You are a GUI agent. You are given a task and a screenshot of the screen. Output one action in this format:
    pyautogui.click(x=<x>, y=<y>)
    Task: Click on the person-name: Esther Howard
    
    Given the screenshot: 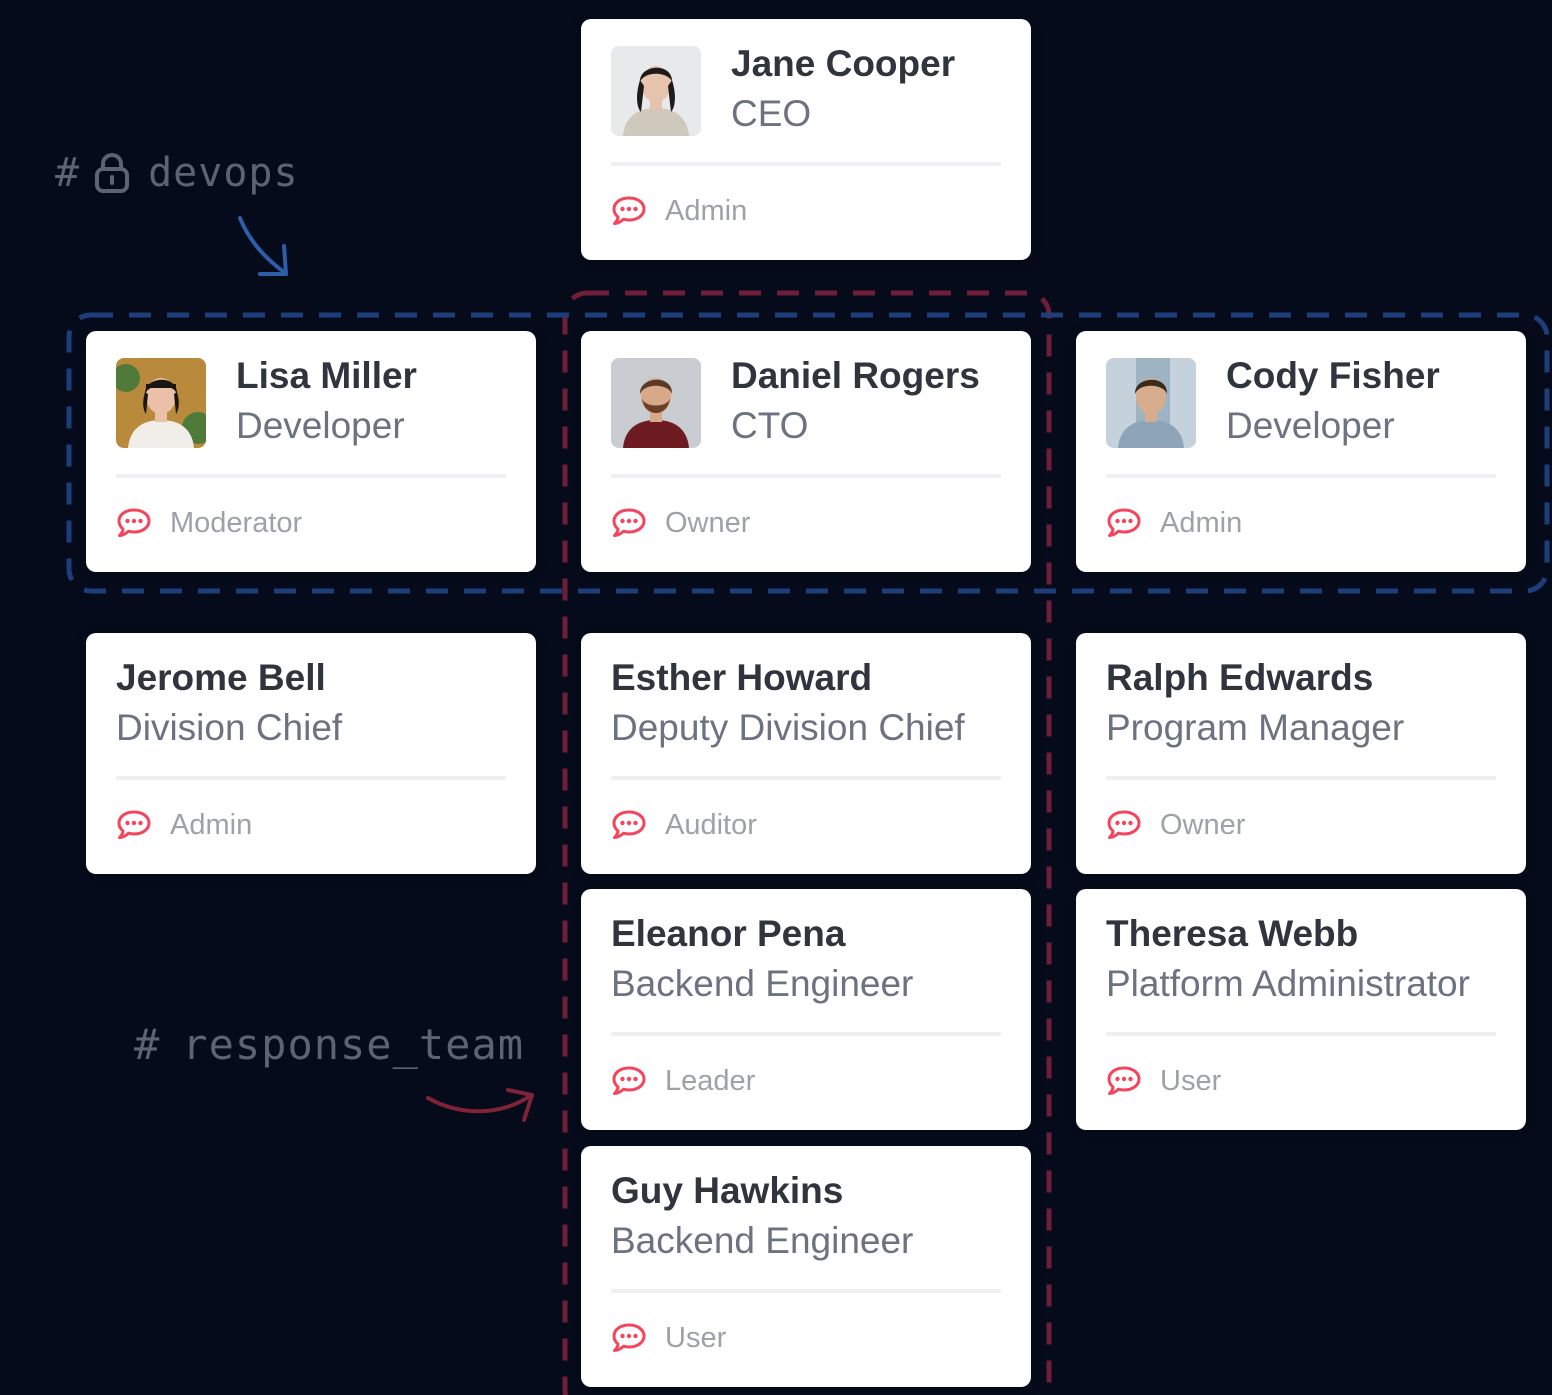 What is the action you would take?
    pyautogui.click(x=742, y=677)
    